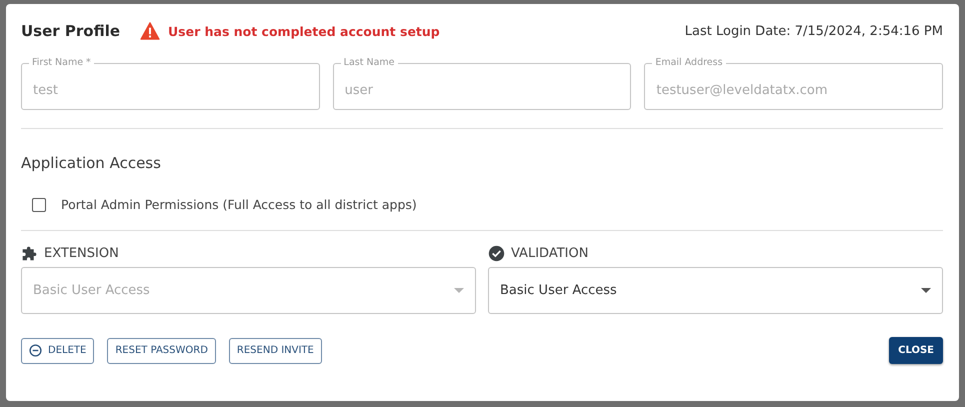 This screenshot has width=965, height=407. What do you see at coordinates (549, 253) in the screenshot?
I see `app-name: VALIDATION` at bounding box center [549, 253].